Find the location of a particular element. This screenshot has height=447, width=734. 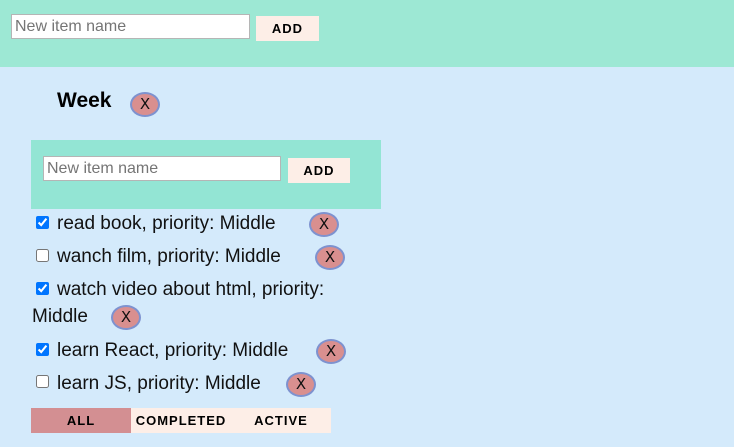

task-label: learn React, priority: Middle is located at coordinates (173, 350).